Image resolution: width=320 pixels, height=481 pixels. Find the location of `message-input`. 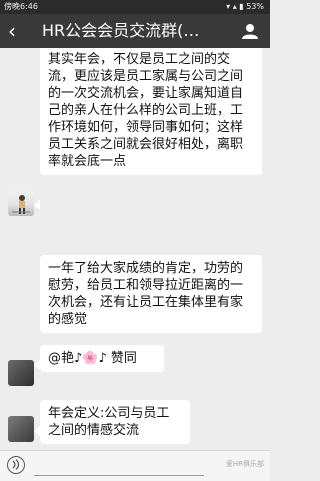

message-input is located at coordinates (119, 466).